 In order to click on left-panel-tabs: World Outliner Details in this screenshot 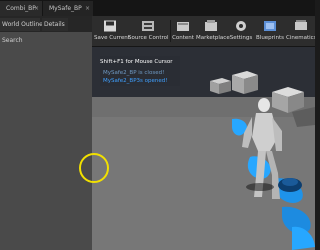, I will do `click(46, 24)`.